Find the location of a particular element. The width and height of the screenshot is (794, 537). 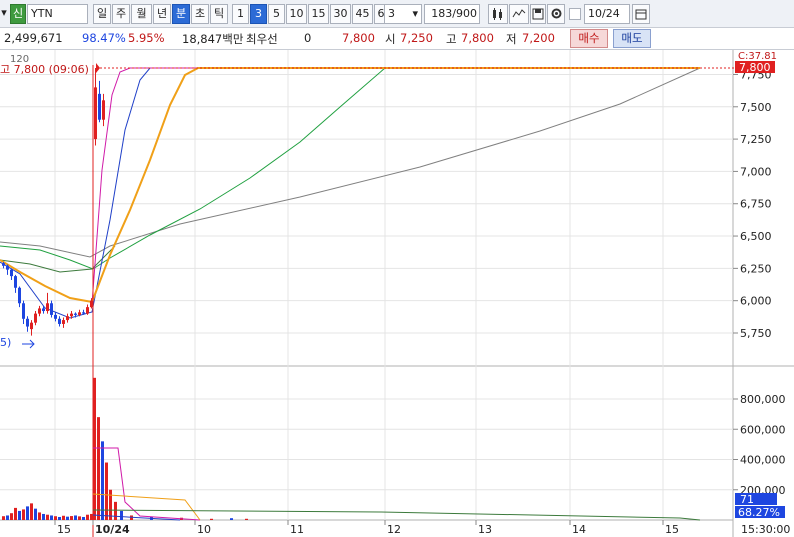

period-second-button: 초 is located at coordinates (200, 14).